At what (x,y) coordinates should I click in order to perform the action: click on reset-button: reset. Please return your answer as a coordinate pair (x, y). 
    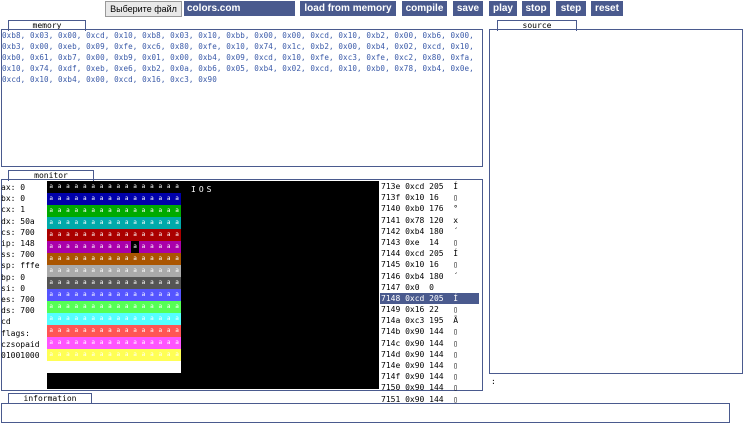
    Looking at the image, I should click on (607, 8).